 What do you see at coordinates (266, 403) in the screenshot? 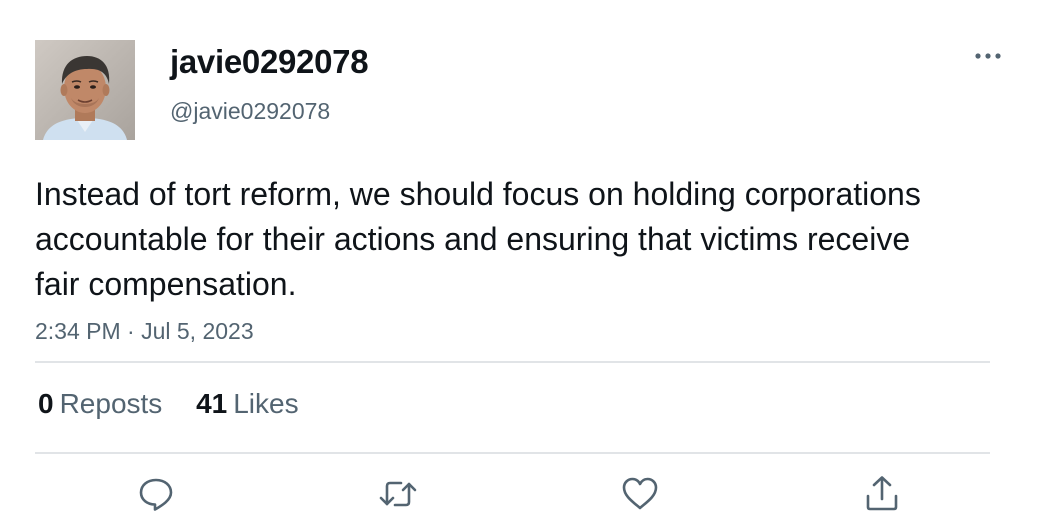
I see `likes-label: Likes` at bounding box center [266, 403].